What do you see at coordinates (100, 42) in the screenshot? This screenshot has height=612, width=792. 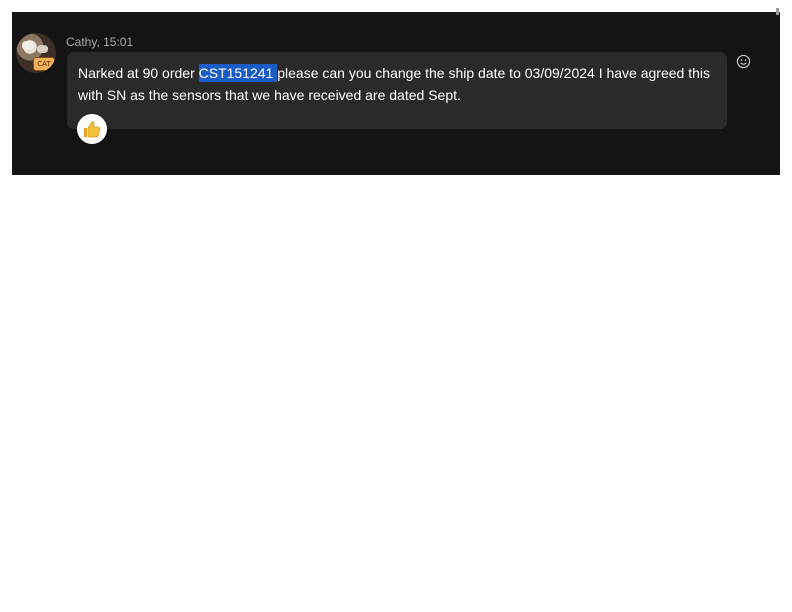 I see `message-header: Cathy, 15:01` at bounding box center [100, 42].